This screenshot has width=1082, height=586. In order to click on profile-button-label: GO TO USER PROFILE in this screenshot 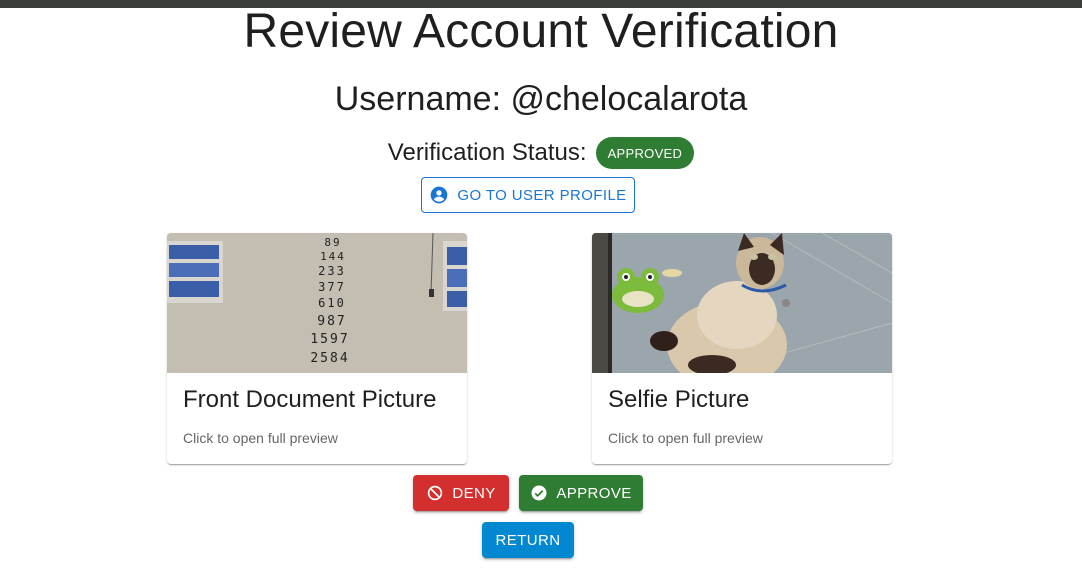, I will do `click(542, 195)`.